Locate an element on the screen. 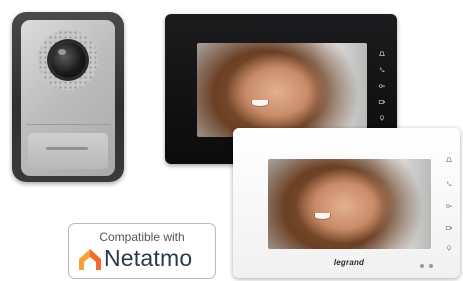  badge-brand-name: Netatmo is located at coordinates (148, 258).